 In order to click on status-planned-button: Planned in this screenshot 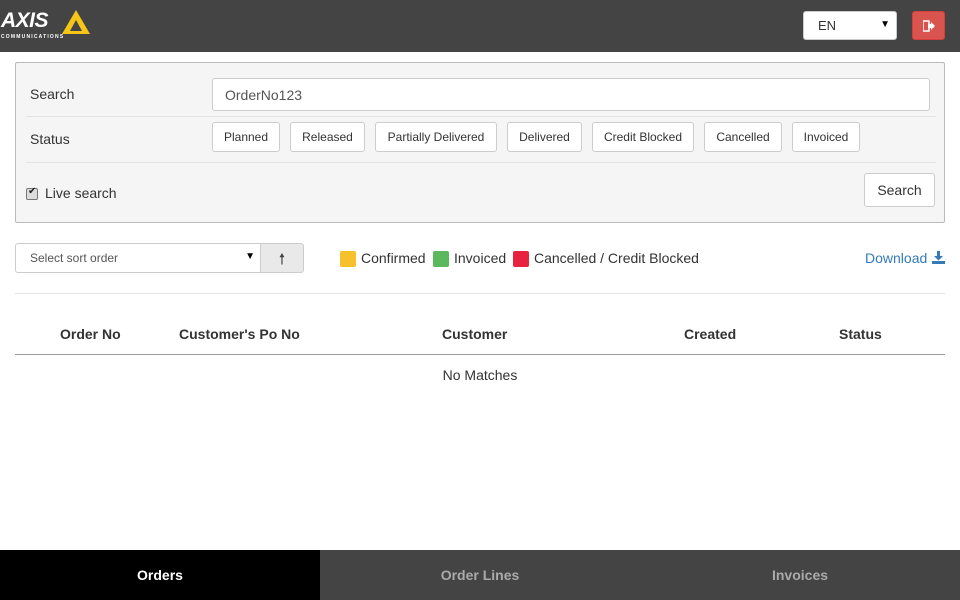, I will do `click(246, 137)`.